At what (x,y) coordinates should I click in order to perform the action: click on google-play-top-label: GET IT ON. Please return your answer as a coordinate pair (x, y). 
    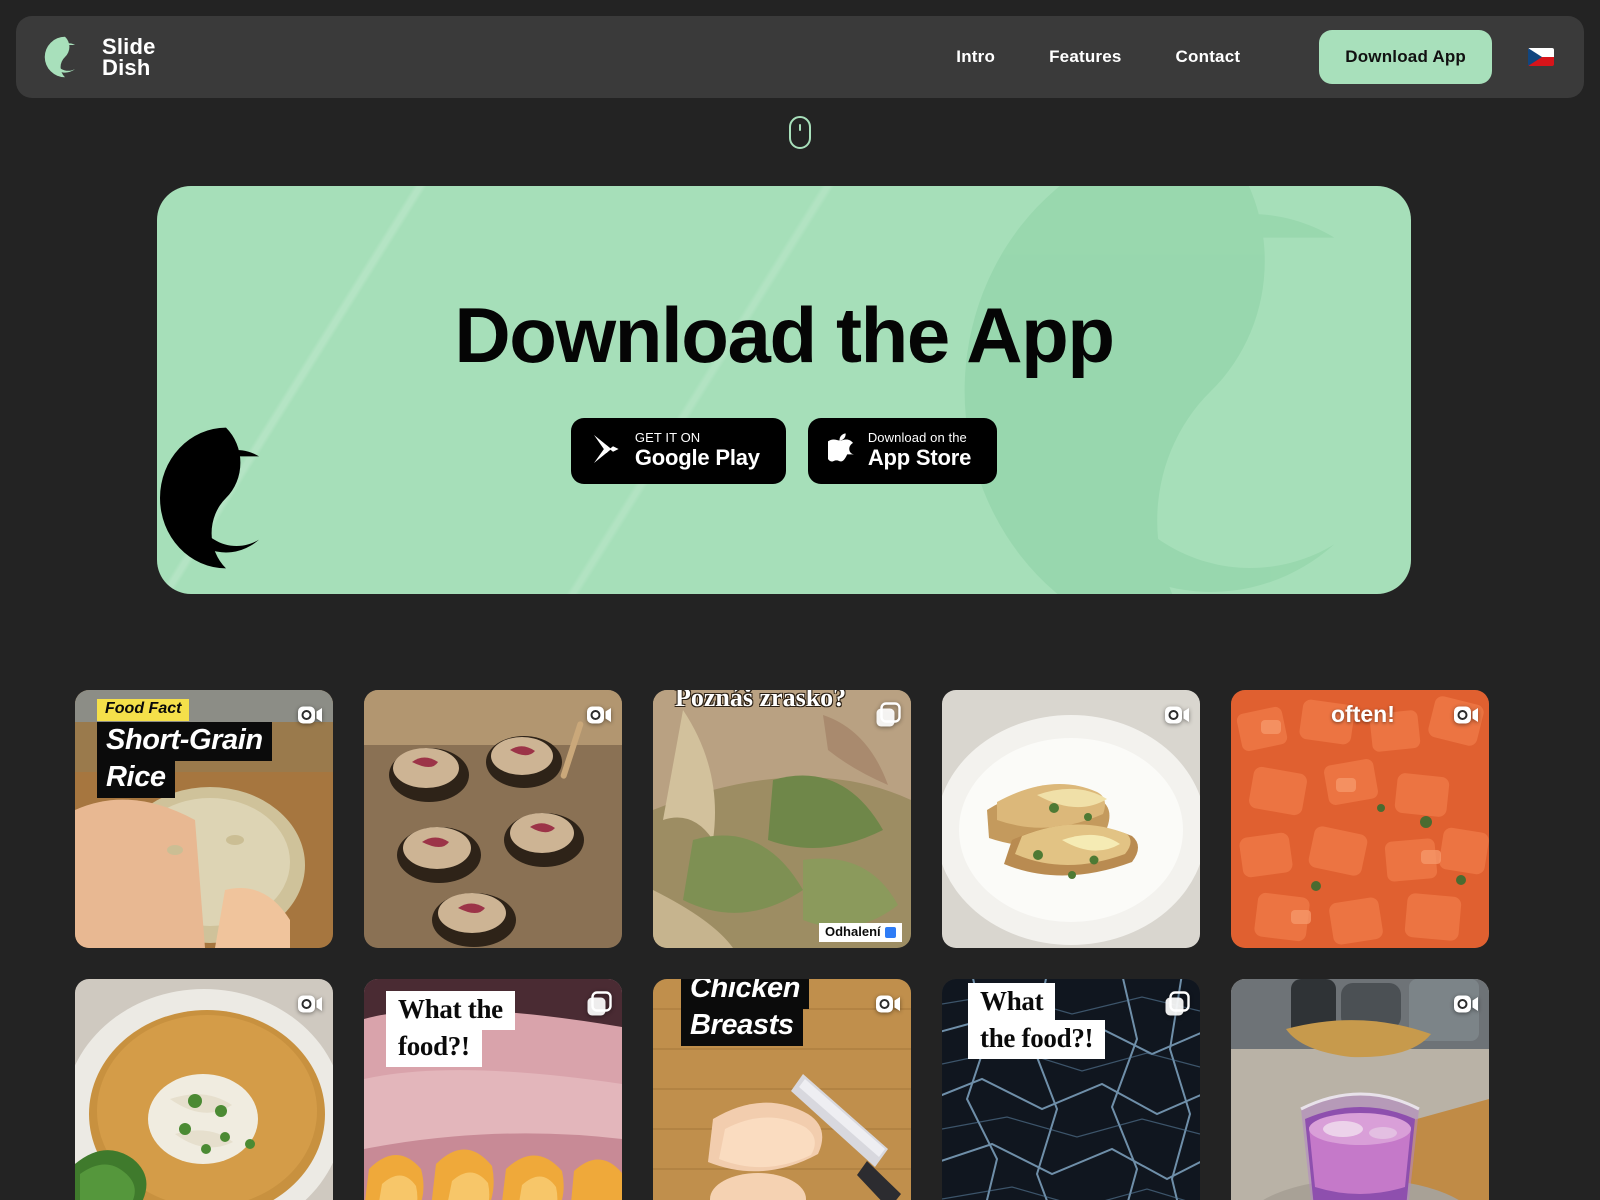
    Looking at the image, I should click on (667, 438).